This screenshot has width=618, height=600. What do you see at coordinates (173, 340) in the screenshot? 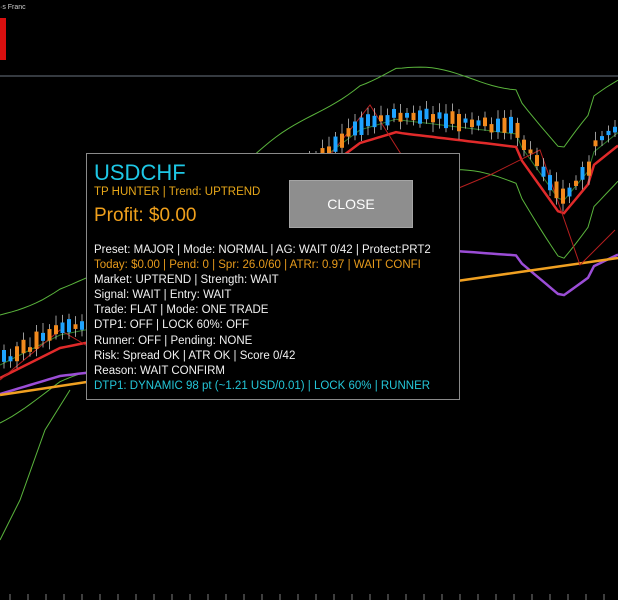
I see `status-line: Runner: OFF | Pending: NONE` at bounding box center [173, 340].